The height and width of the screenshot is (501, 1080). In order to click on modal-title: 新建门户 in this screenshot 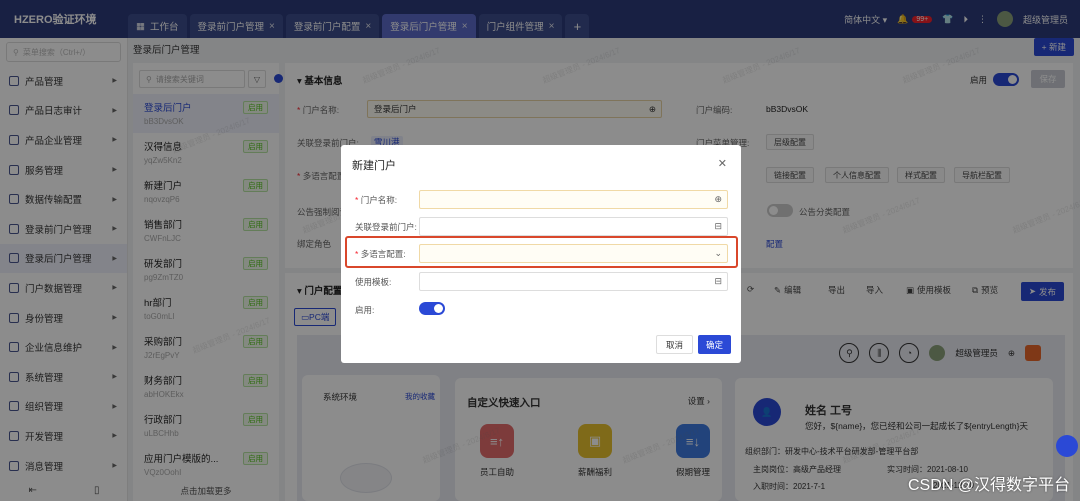, I will do `click(374, 166)`.